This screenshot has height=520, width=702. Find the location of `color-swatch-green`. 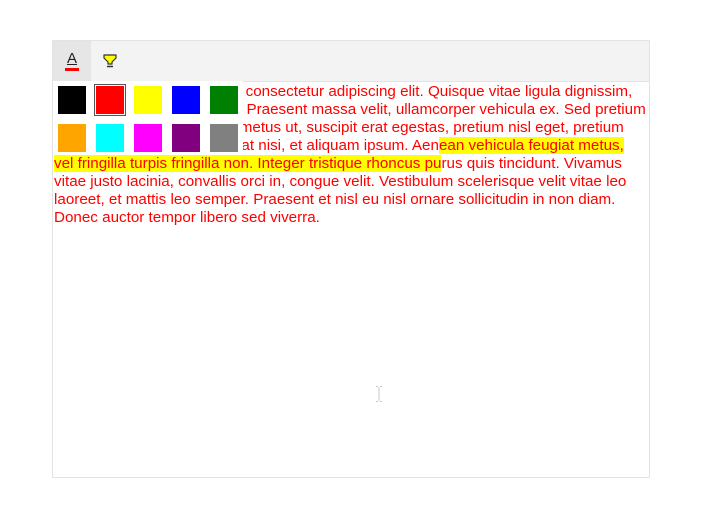

color-swatch-green is located at coordinates (224, 100).